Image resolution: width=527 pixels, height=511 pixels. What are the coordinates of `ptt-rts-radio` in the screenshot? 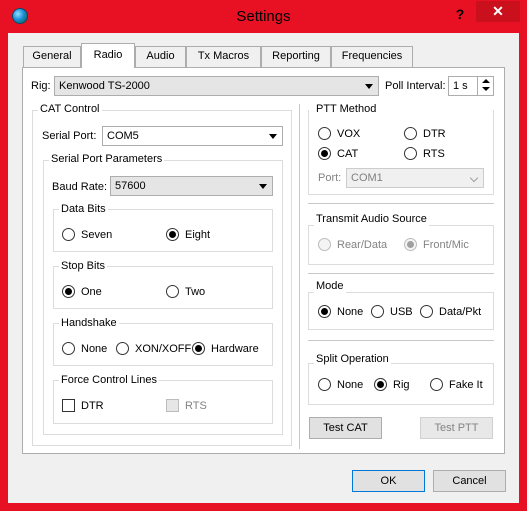 It's located at (410, 153).